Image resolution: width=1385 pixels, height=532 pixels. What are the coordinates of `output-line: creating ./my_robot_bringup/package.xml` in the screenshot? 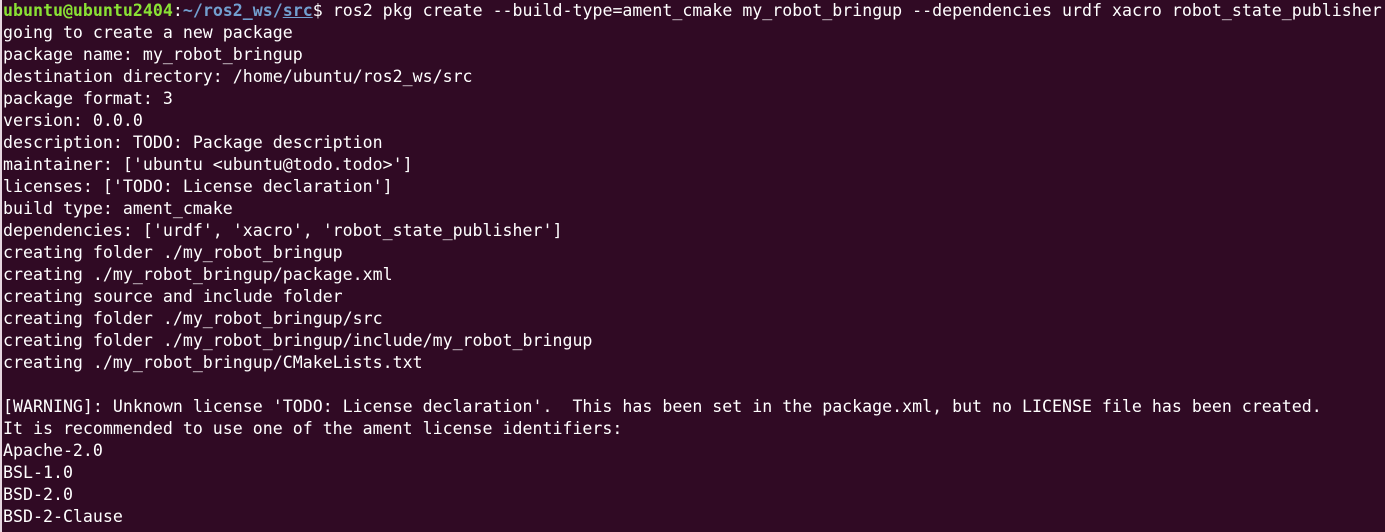 It's located at (198, 274).